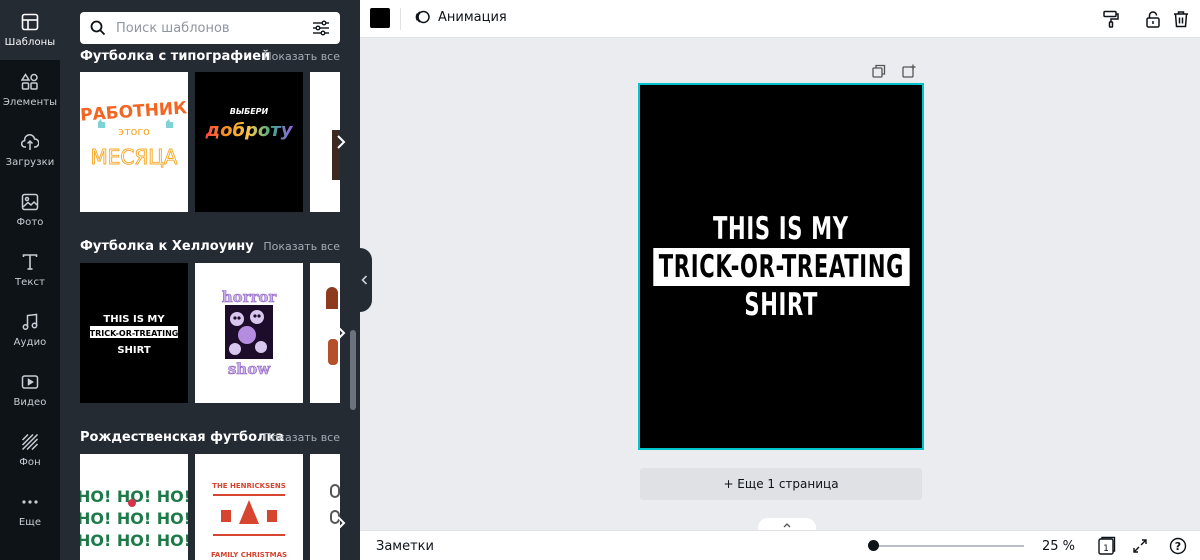  I want to click on employee-of-month-design: РАБОТНИК этого МЕСЯЦА, so click(134, 133).